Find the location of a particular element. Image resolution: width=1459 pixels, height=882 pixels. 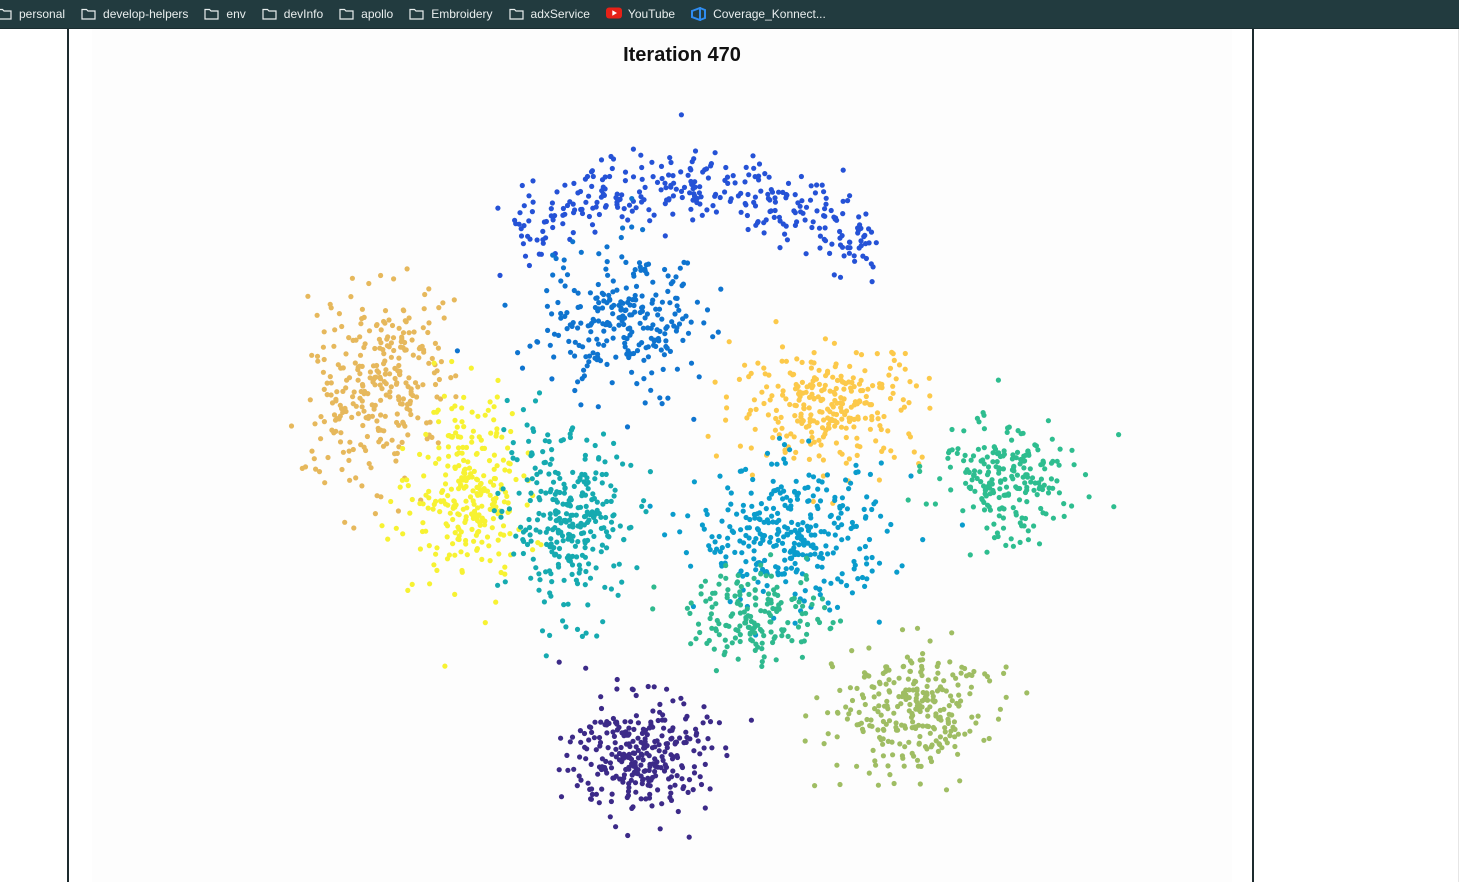

bookmark-apollo: apollo is located at coordinates (370, 14).